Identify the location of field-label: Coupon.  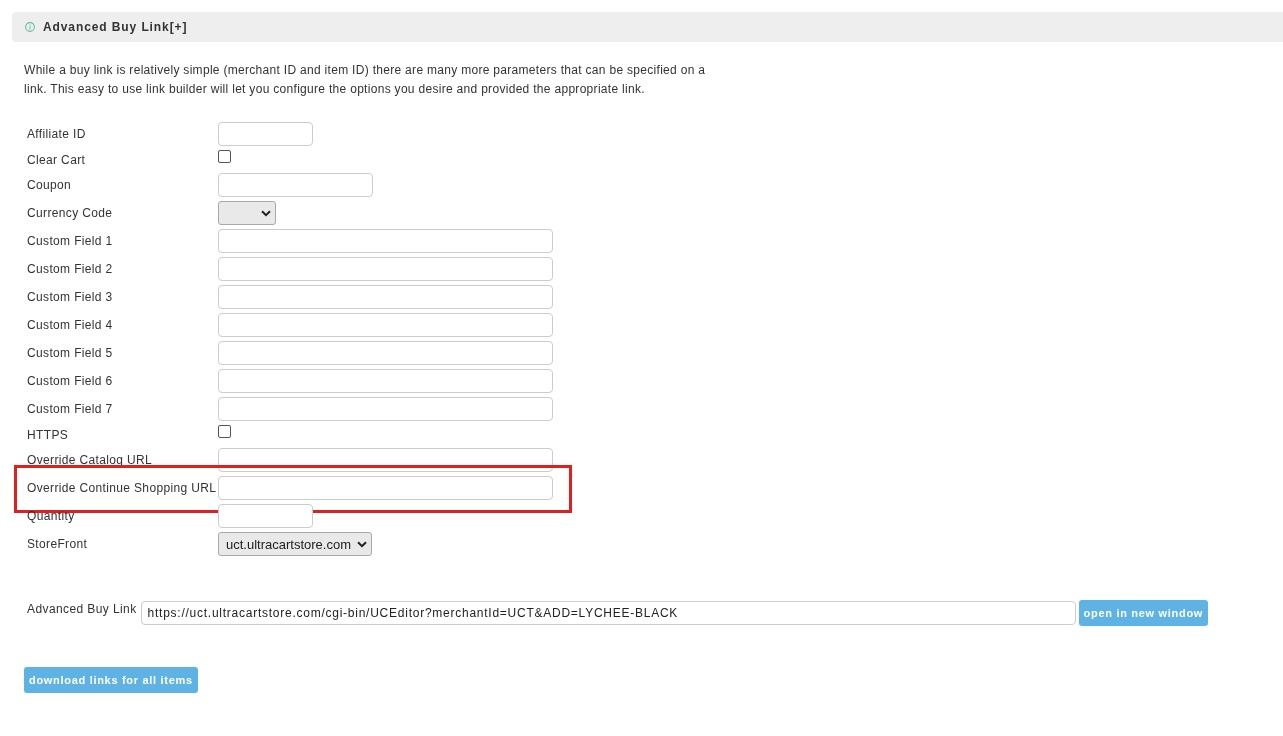
(49, 185).